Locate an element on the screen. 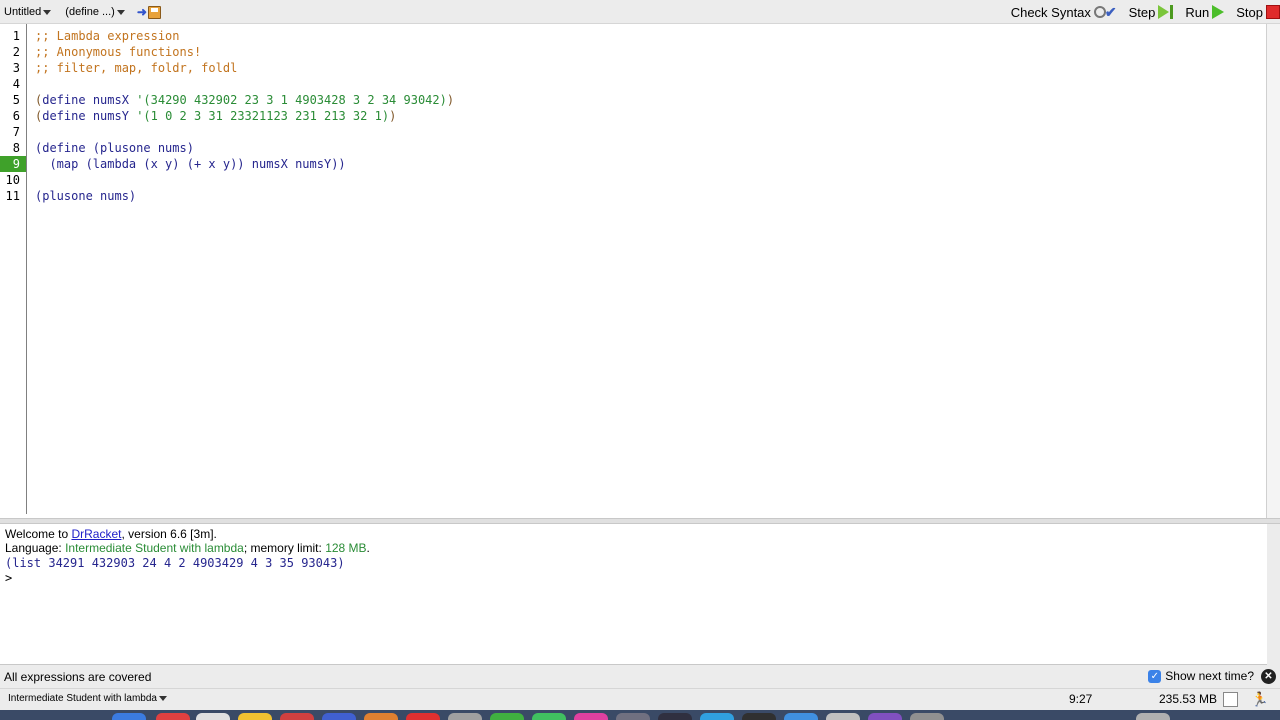 The image size is (1280, 720). step-icon is located at coordinates (1166, 12).